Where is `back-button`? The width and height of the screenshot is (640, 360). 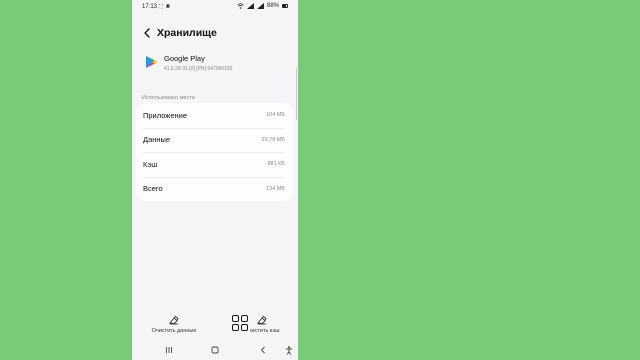
back-button is located at coordinates (147, 33).